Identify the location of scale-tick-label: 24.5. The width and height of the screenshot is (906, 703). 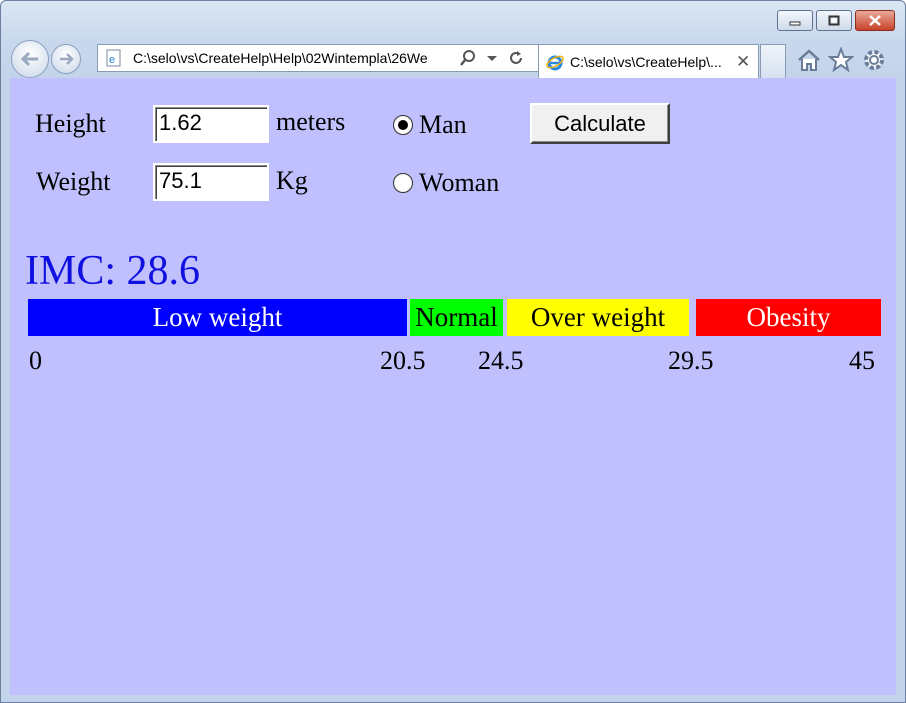
(501, 360).